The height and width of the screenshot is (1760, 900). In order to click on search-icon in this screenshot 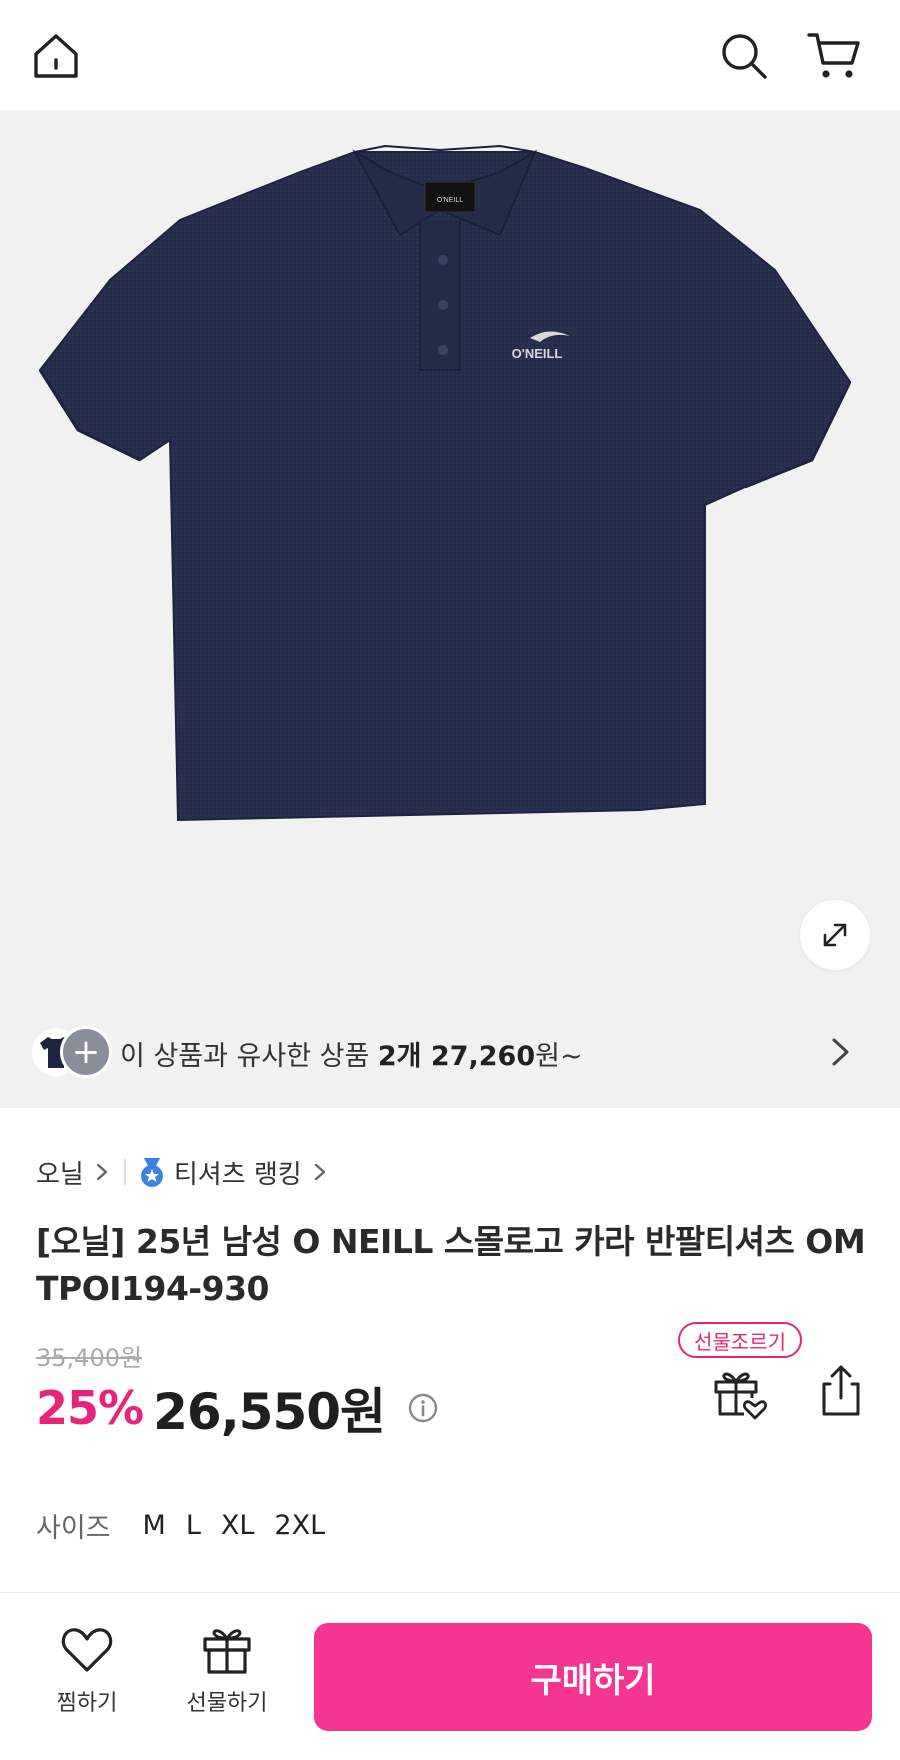, I will do `click(744, 56)`.